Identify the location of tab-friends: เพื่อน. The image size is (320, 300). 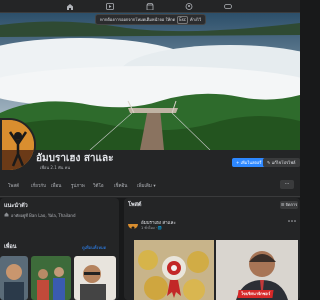
(56, 185).